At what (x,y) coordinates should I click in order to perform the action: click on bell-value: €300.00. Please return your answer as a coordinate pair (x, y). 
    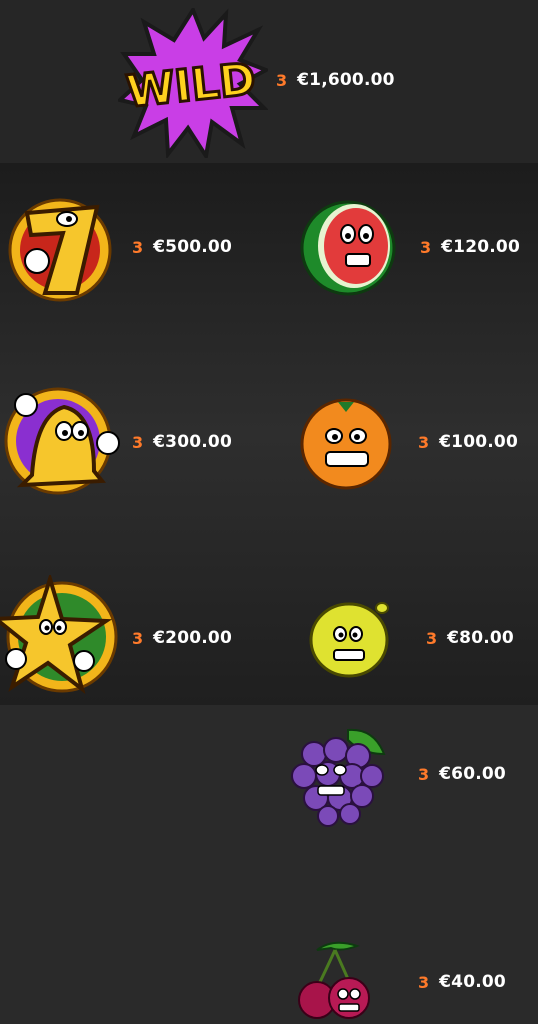
    Looking at the image, I should click on (192, 442).